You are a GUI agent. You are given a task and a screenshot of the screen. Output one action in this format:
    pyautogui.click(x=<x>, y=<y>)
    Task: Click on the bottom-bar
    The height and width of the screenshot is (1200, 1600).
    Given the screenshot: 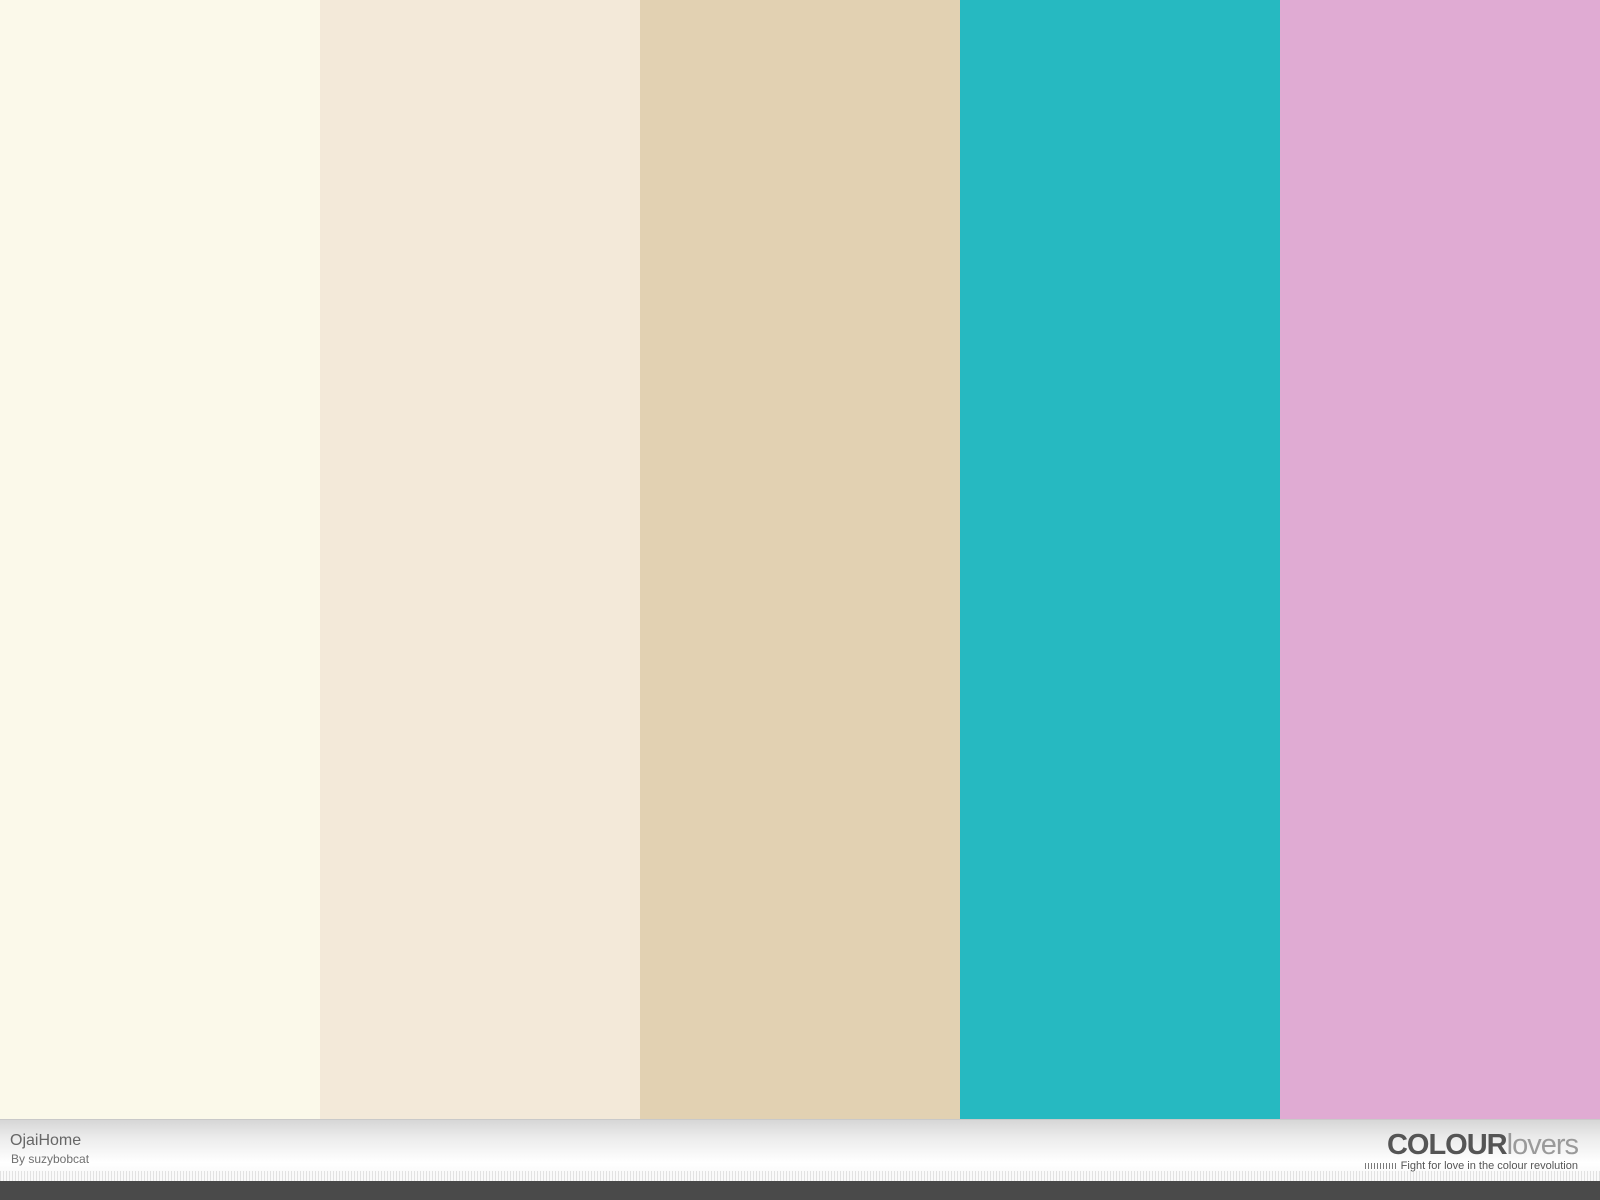 What is the action you would take?
    pyautogui.click(x=800, y=1190)
    